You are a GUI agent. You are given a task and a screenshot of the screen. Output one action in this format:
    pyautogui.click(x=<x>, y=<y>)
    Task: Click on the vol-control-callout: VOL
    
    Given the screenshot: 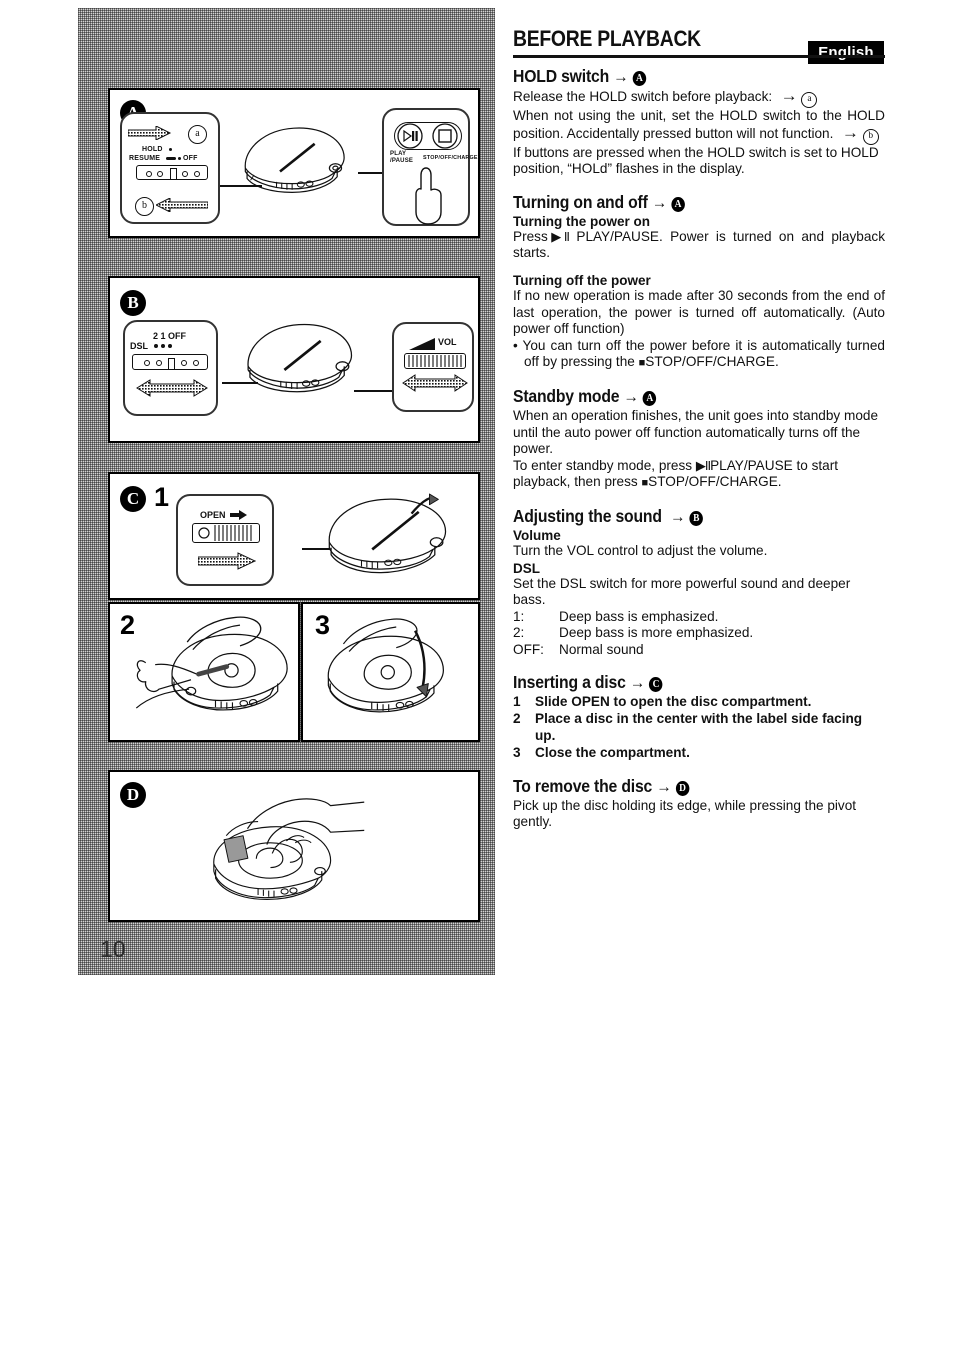 What is the action you would take?
    pyautogui.click(x=433, y=367)
    